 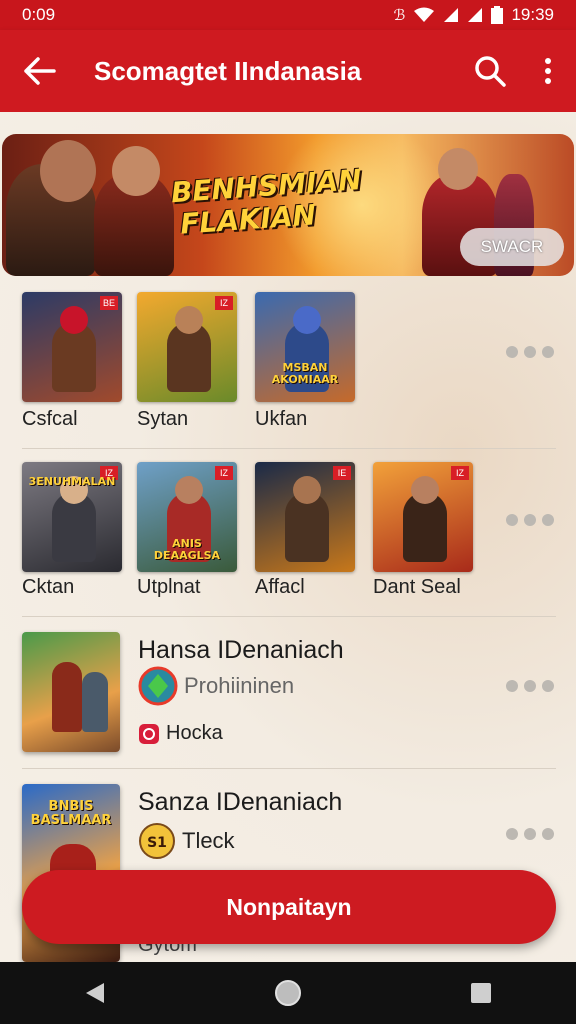 What do you see at coordinates (50, 419) in the screenshot?
I see `tile-label: Csfcal` at bounding box center [50, 419].